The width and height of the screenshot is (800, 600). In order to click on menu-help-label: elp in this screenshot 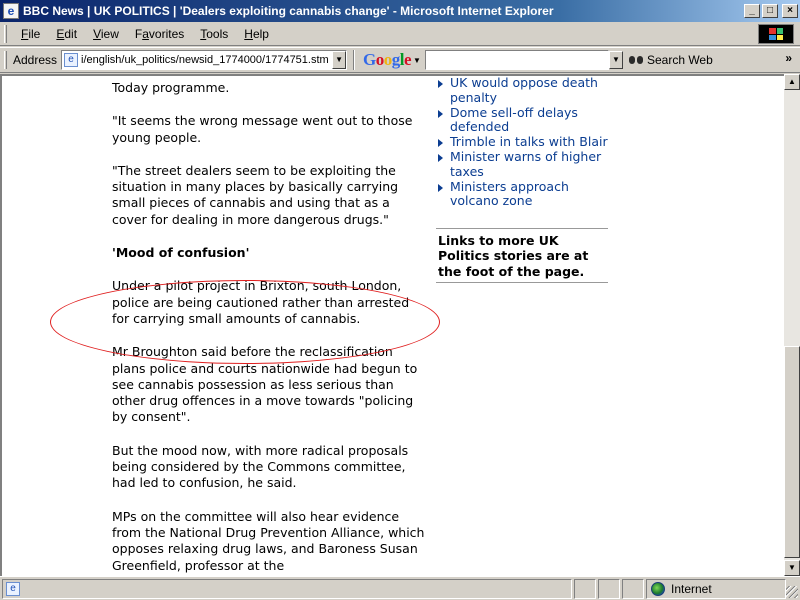, I will do `click(260, 33)`.